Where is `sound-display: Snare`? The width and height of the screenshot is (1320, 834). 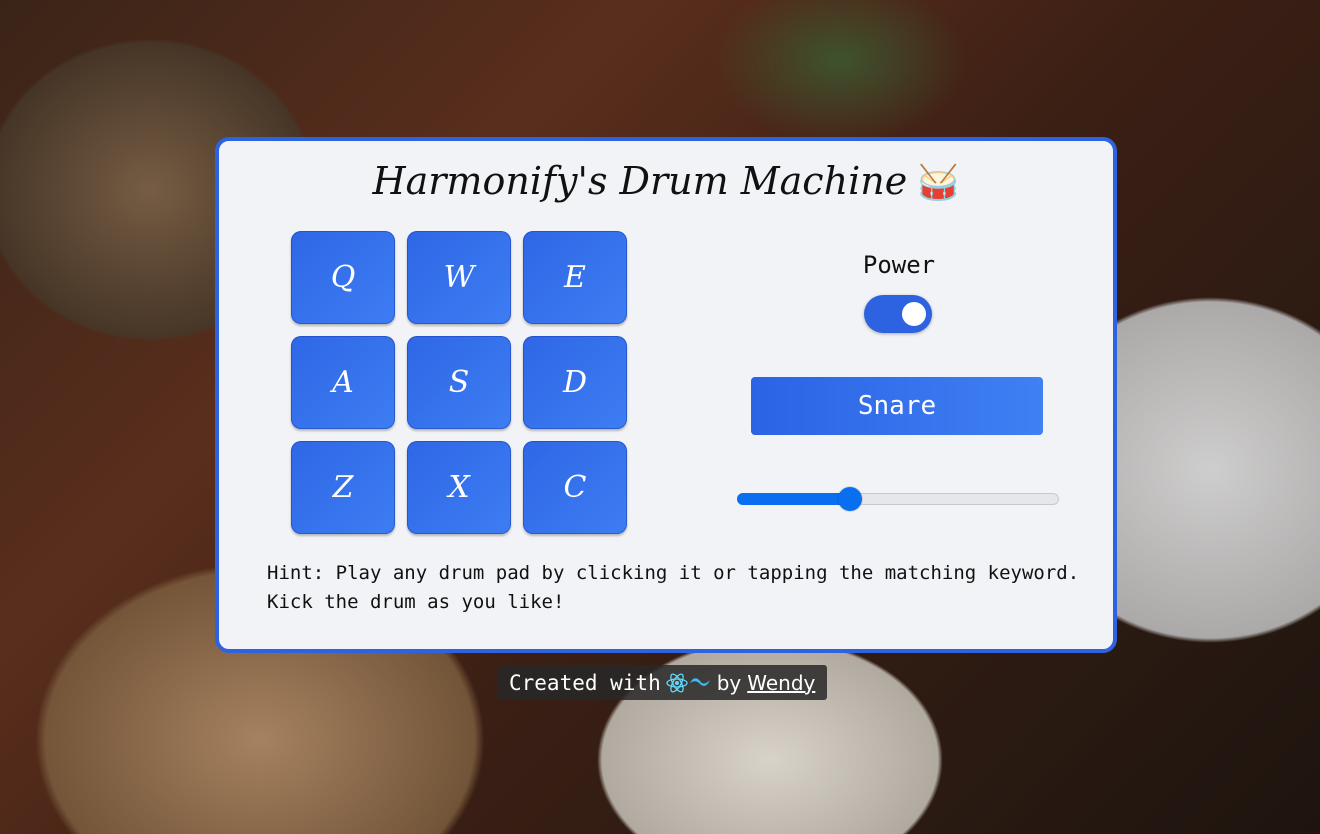
sound-display: Snare is located at coordinates (897, 406).